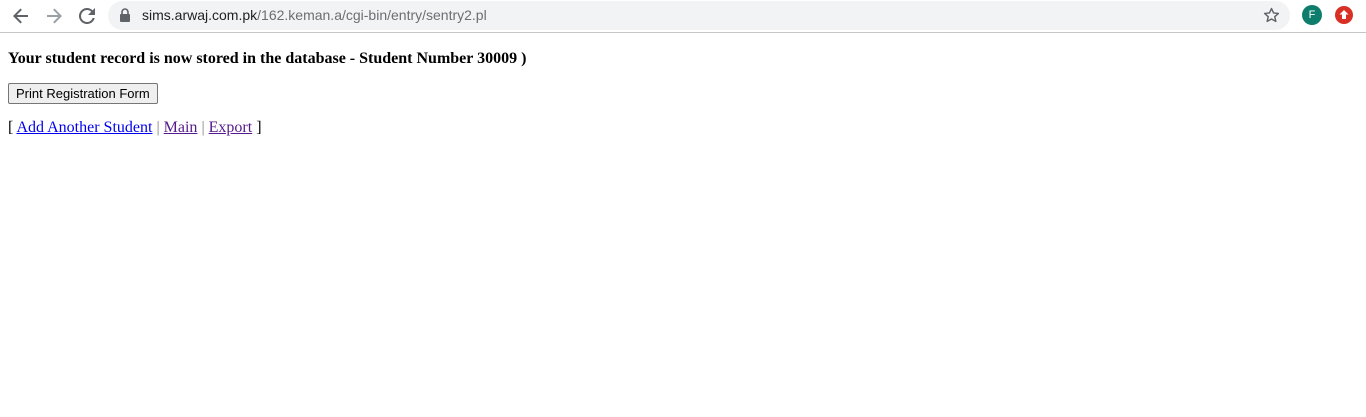 The width and height of the screenshot is (1366, 417). What do you see at coordinates (683, 128) in the screenshot?
I see `action-links: [ Add Another Student | Main | Export ]` at bounding box center [683, 128].